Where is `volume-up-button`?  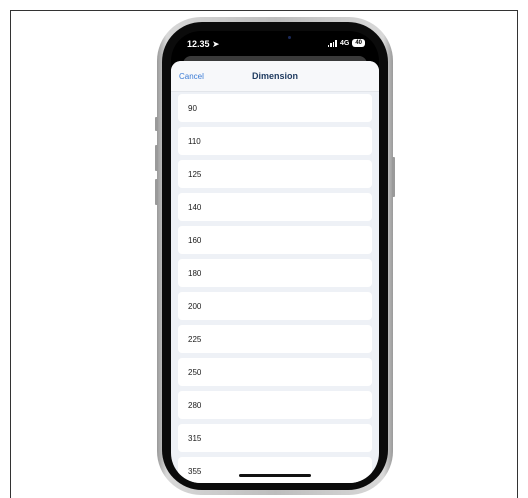 volume-up-button is located at coordinates (156, 158).